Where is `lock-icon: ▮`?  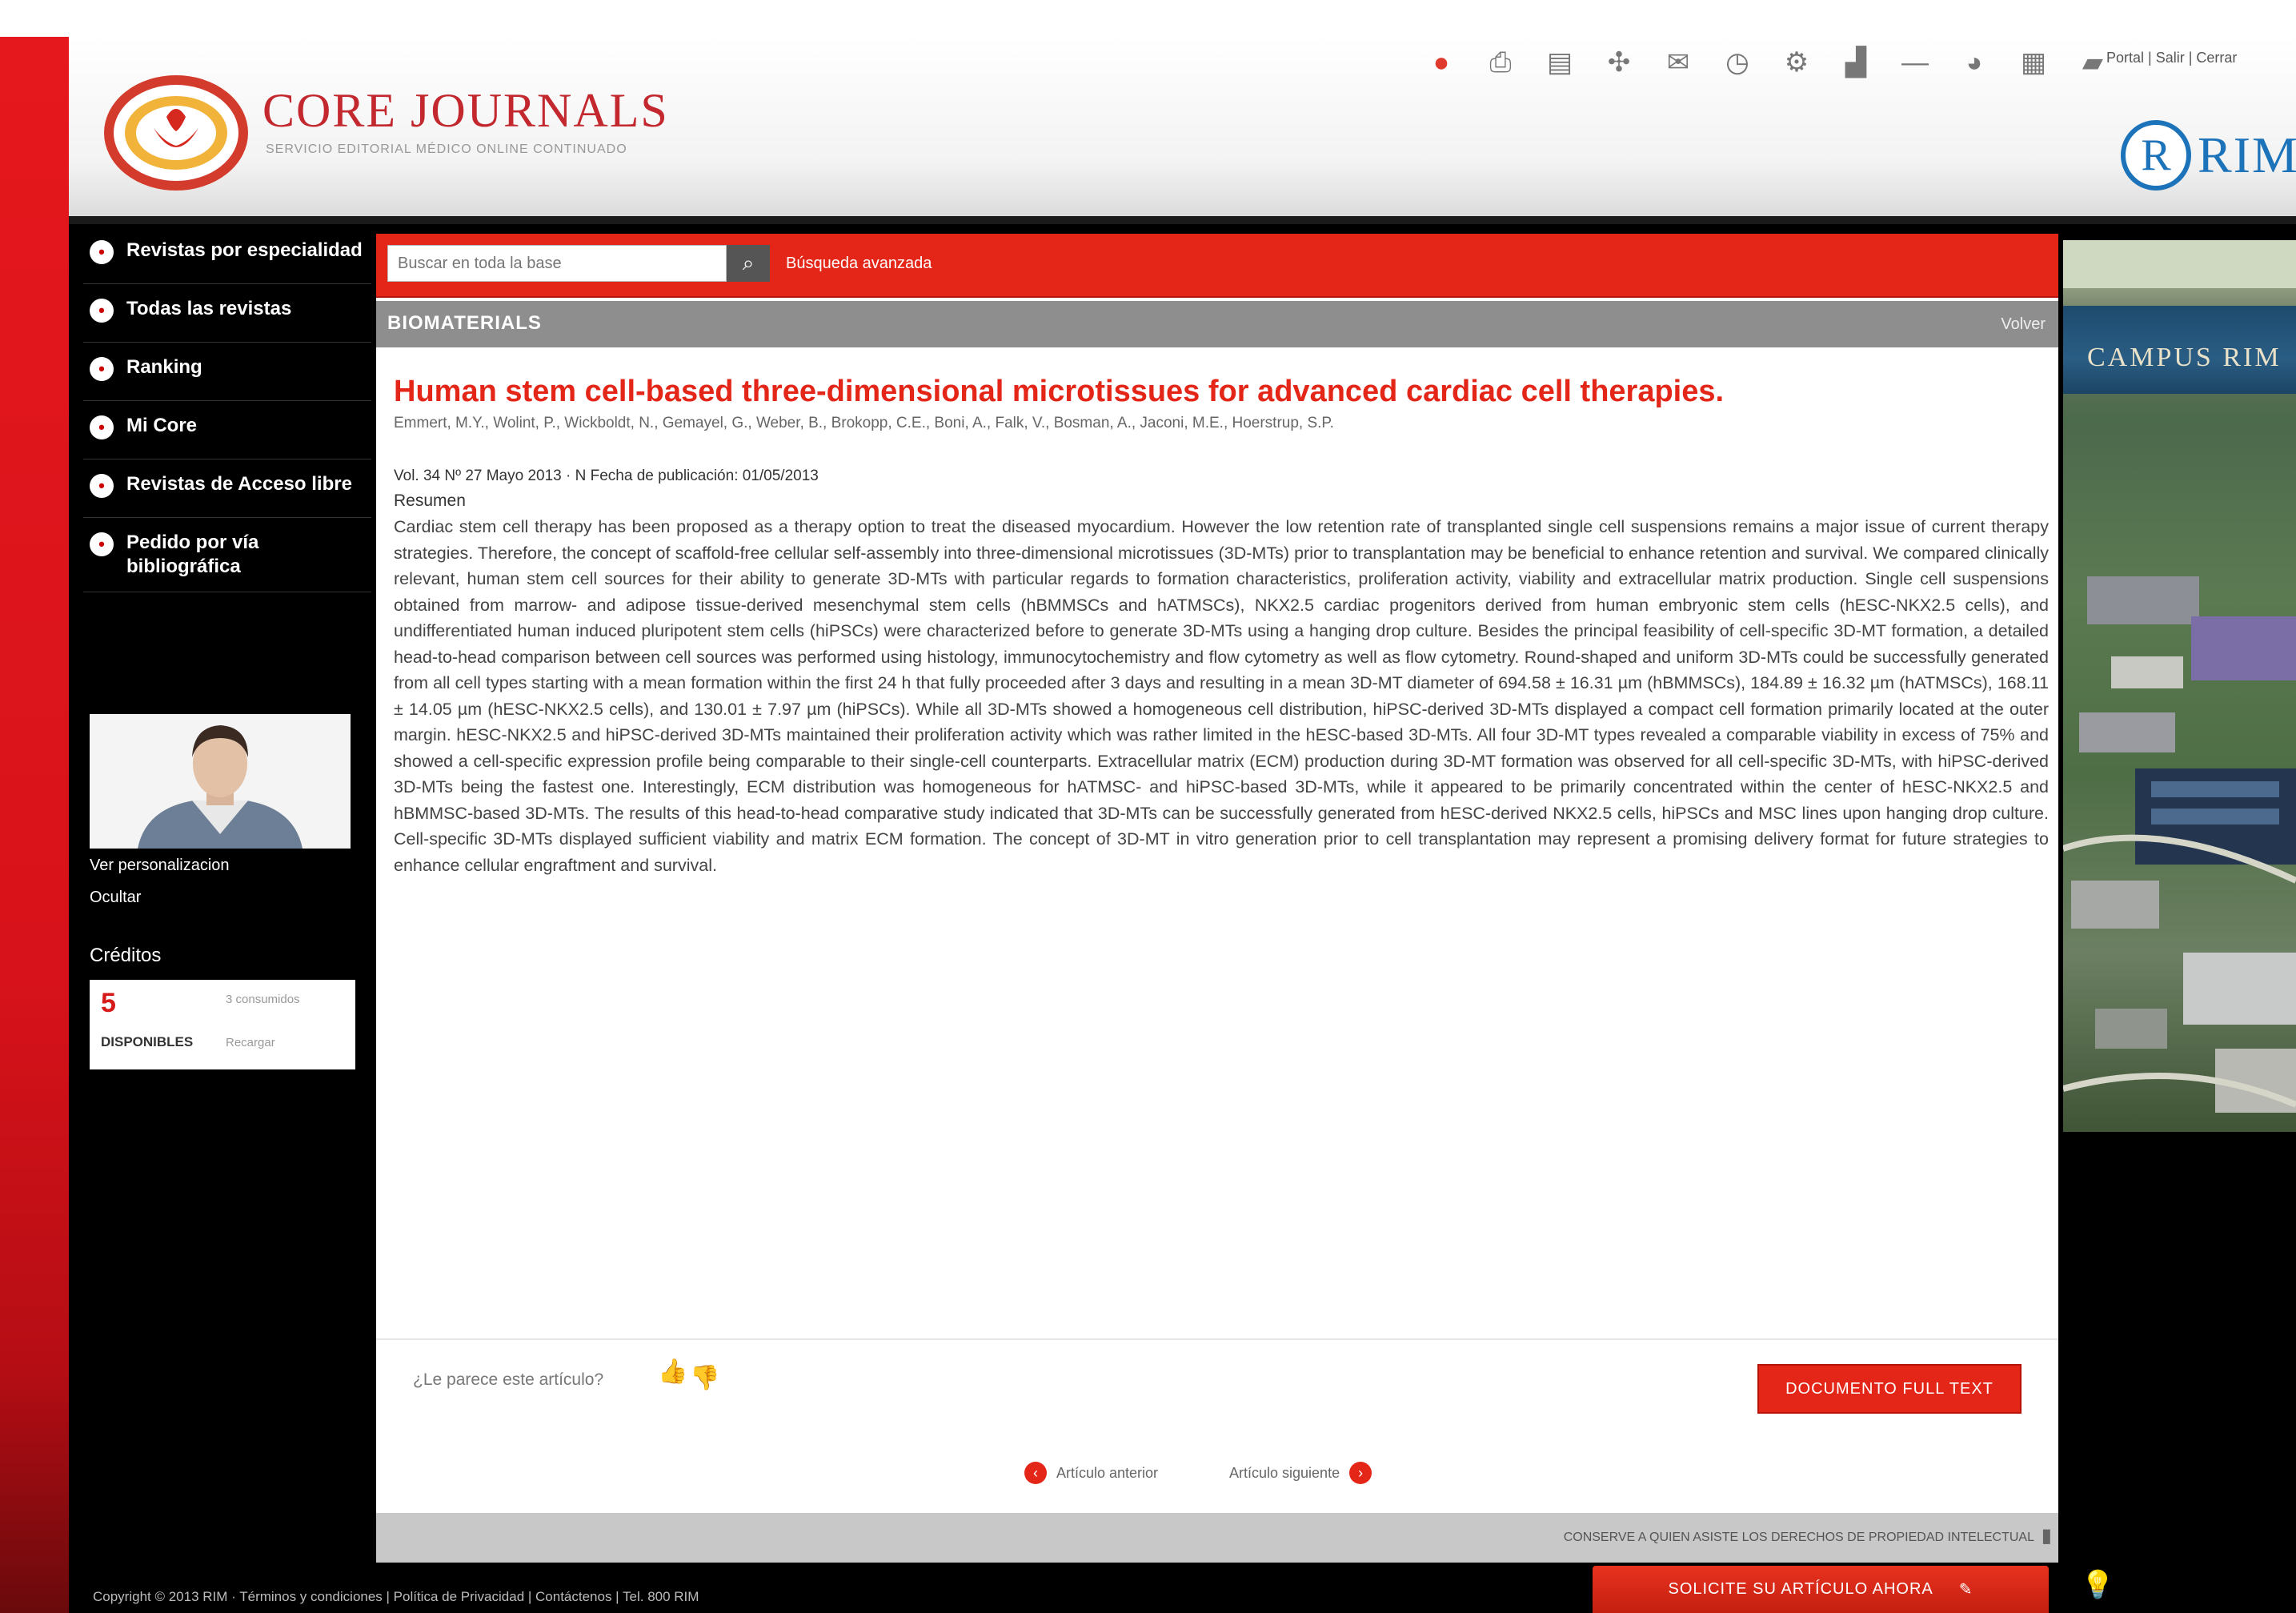 lock-icon: ▮ is located at coordinates (2046, 1536).